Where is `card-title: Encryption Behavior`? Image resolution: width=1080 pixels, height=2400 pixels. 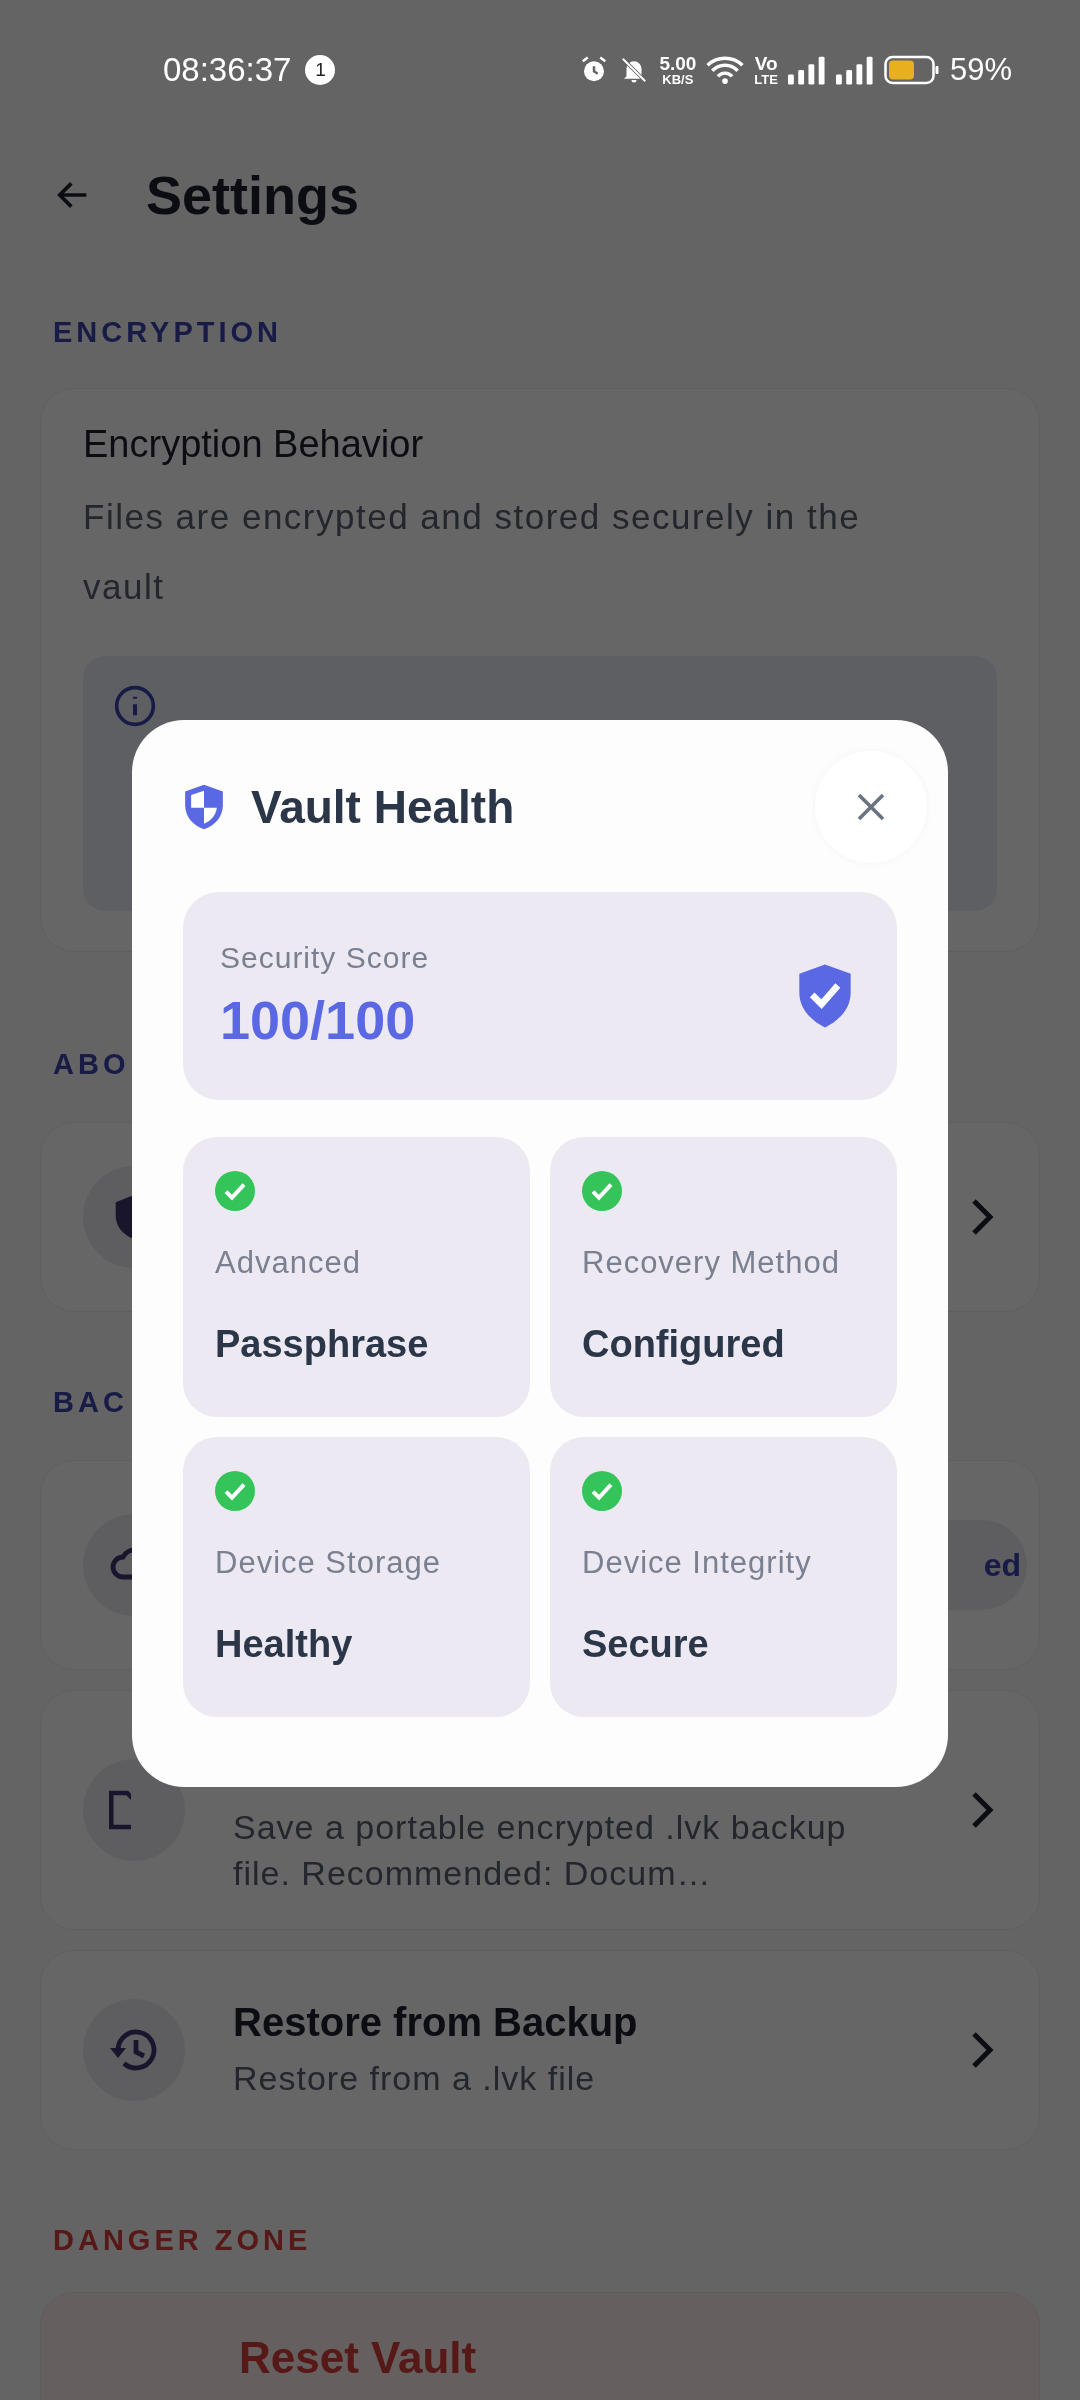 card-title: Encryption Behavior is located at coordinates (253, 444).